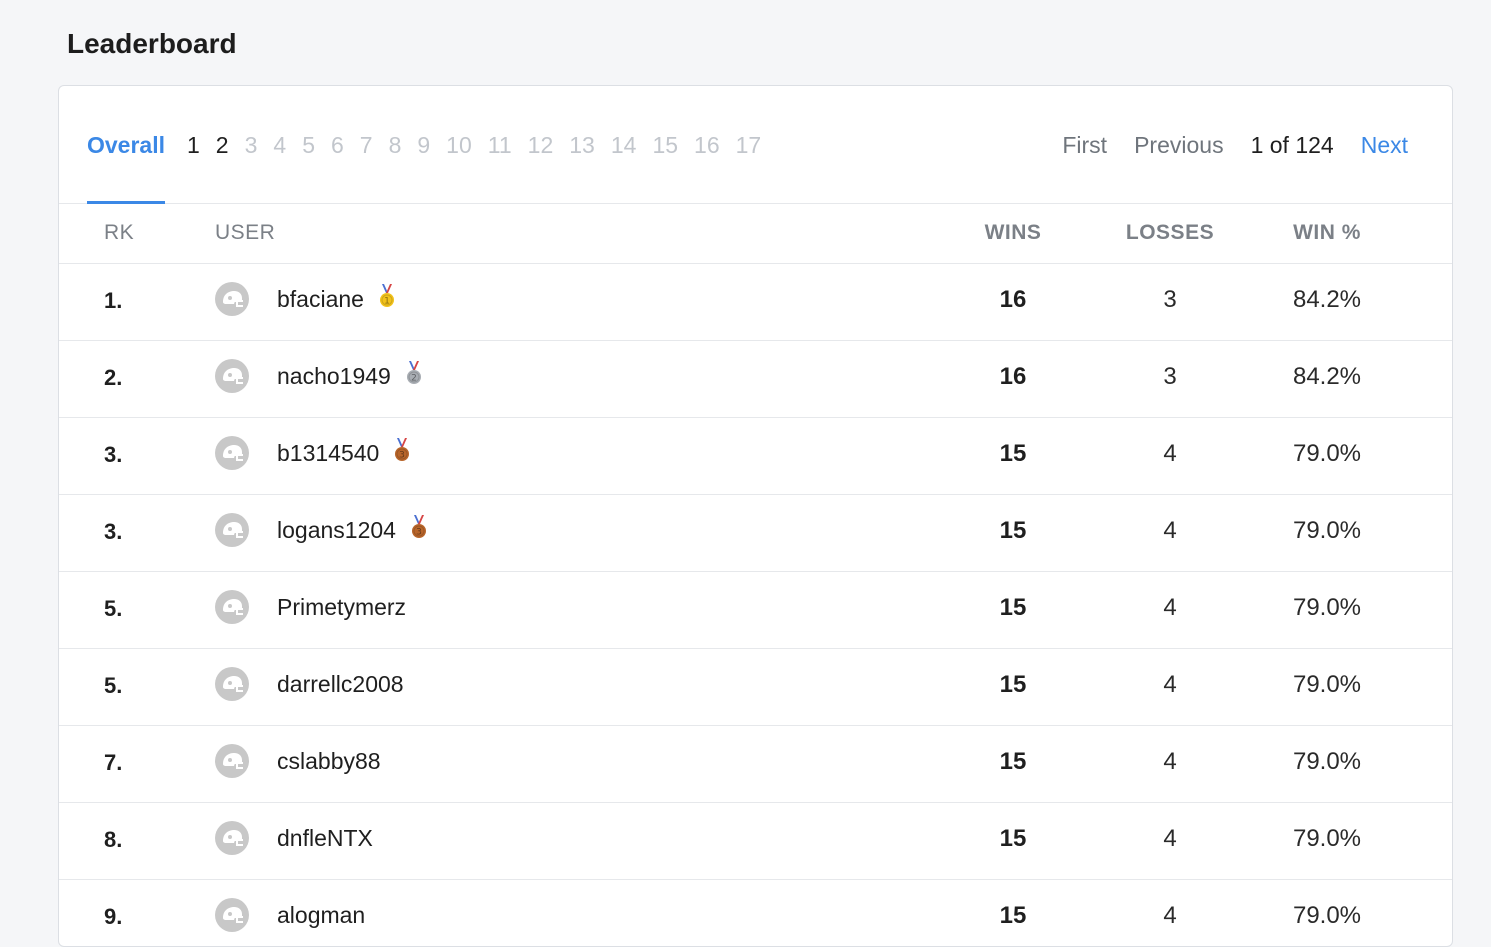  Describe the element at coordinates (119, 233) in the screenshot. I see `column-header-rank: RK` at that location.